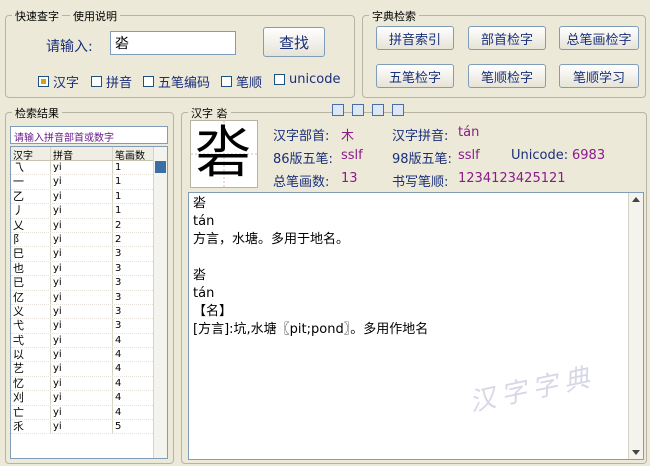 The height and width of the screenshot is (466, 650). What do you see at coordinates (89, 355) in the screenshot?
I see `table-row: 以 yi 4` at bounding box center [89, 355].